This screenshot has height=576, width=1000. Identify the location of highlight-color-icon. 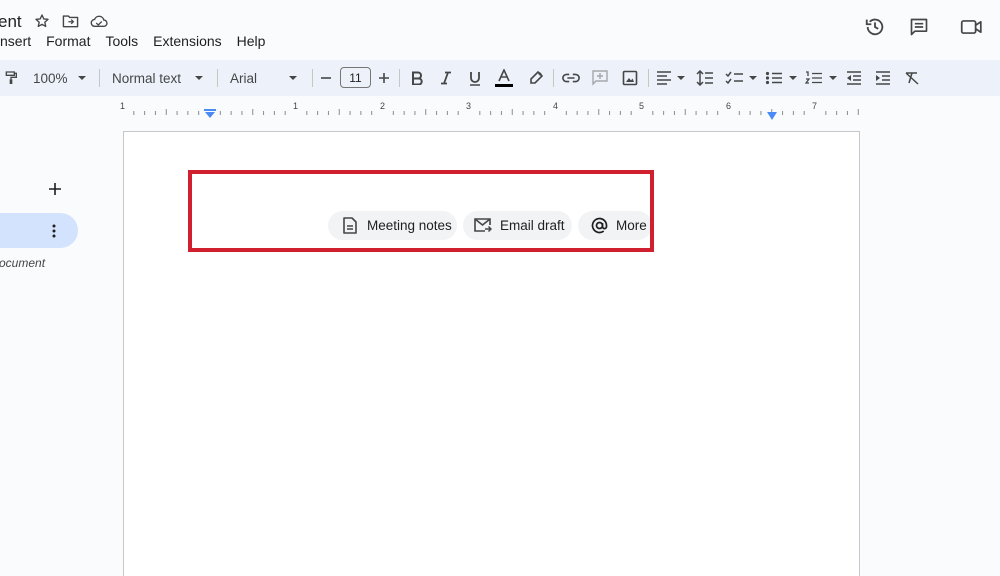
(536, 78).